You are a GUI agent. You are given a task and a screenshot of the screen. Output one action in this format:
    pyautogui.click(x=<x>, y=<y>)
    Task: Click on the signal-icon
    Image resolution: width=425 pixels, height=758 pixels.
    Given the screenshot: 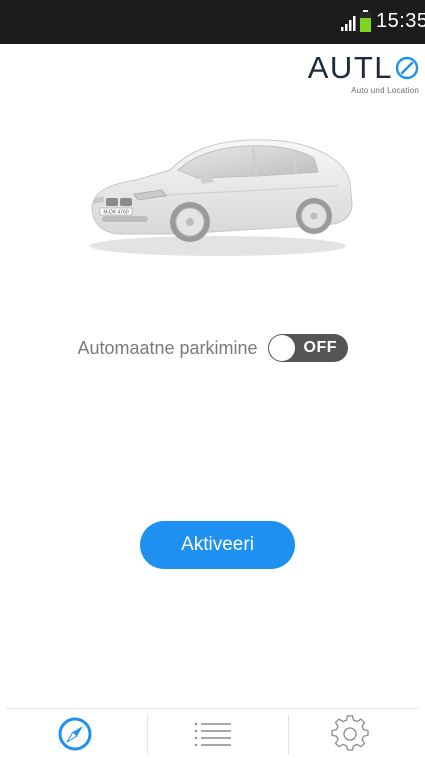 What is the action you would take?
    pyautogui.click(x=348, y=23)
    